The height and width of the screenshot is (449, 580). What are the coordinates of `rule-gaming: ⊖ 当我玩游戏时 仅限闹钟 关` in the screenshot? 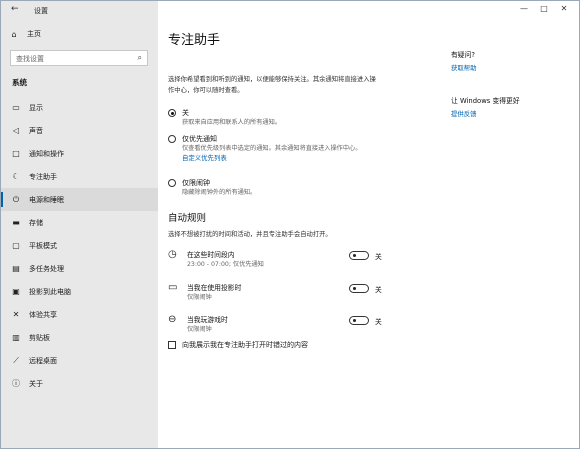 It's located at (275, 326).